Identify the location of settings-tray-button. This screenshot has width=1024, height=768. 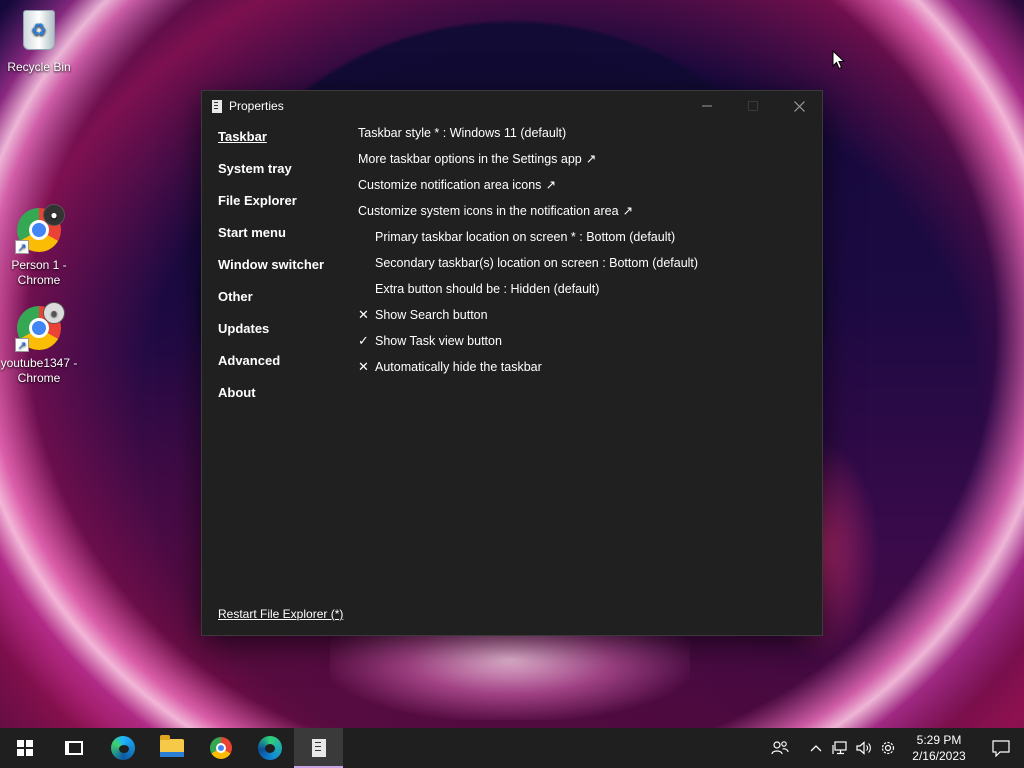
(888, 748).